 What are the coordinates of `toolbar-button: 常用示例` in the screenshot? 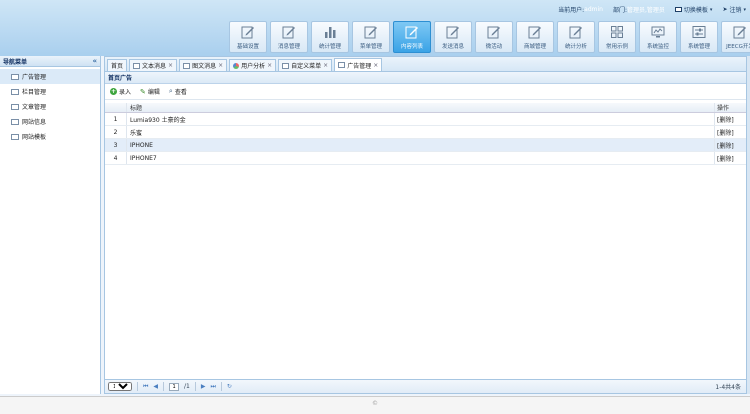 It's located at (617, 37).